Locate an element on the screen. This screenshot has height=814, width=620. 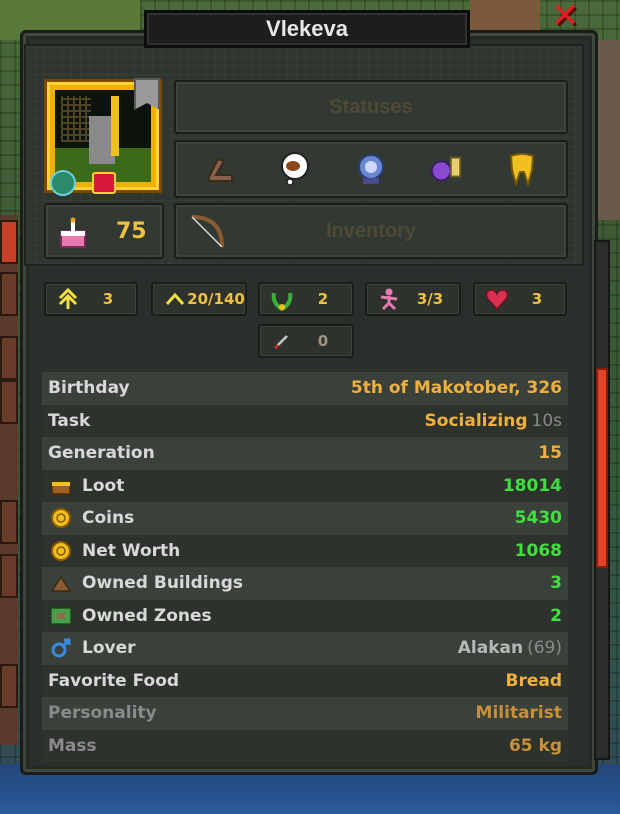
experience-chip: 20/140 is located at coordinates (199, 299).